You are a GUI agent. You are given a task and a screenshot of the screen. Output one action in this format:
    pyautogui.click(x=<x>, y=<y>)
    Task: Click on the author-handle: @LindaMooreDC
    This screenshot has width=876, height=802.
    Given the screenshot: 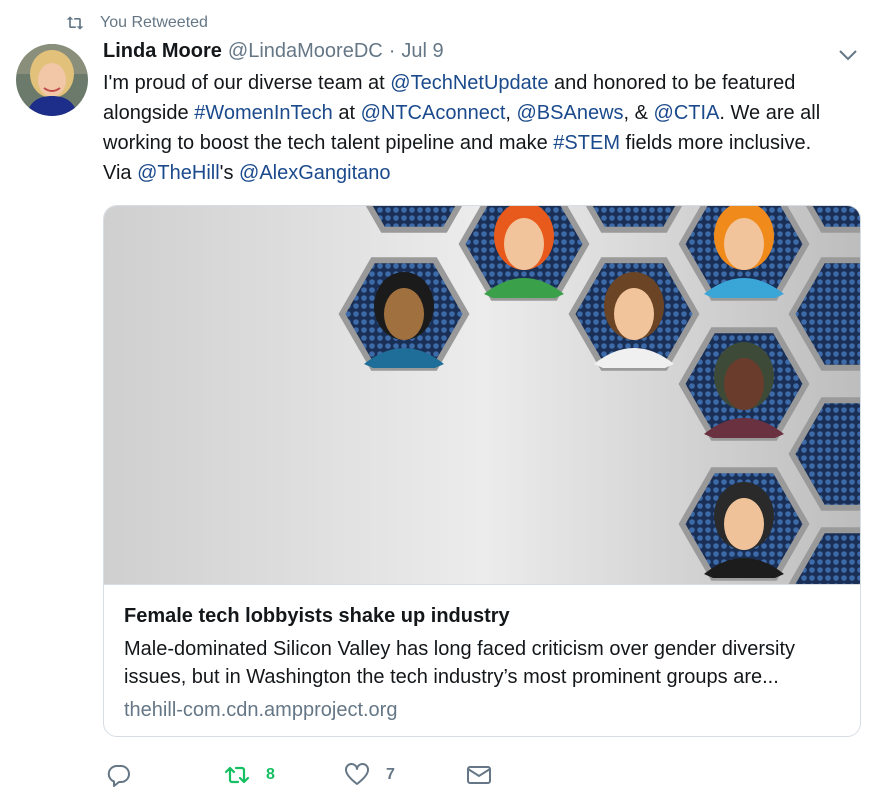 What is the action you would take?
    pyautogui.click(x=305, y=51)
    